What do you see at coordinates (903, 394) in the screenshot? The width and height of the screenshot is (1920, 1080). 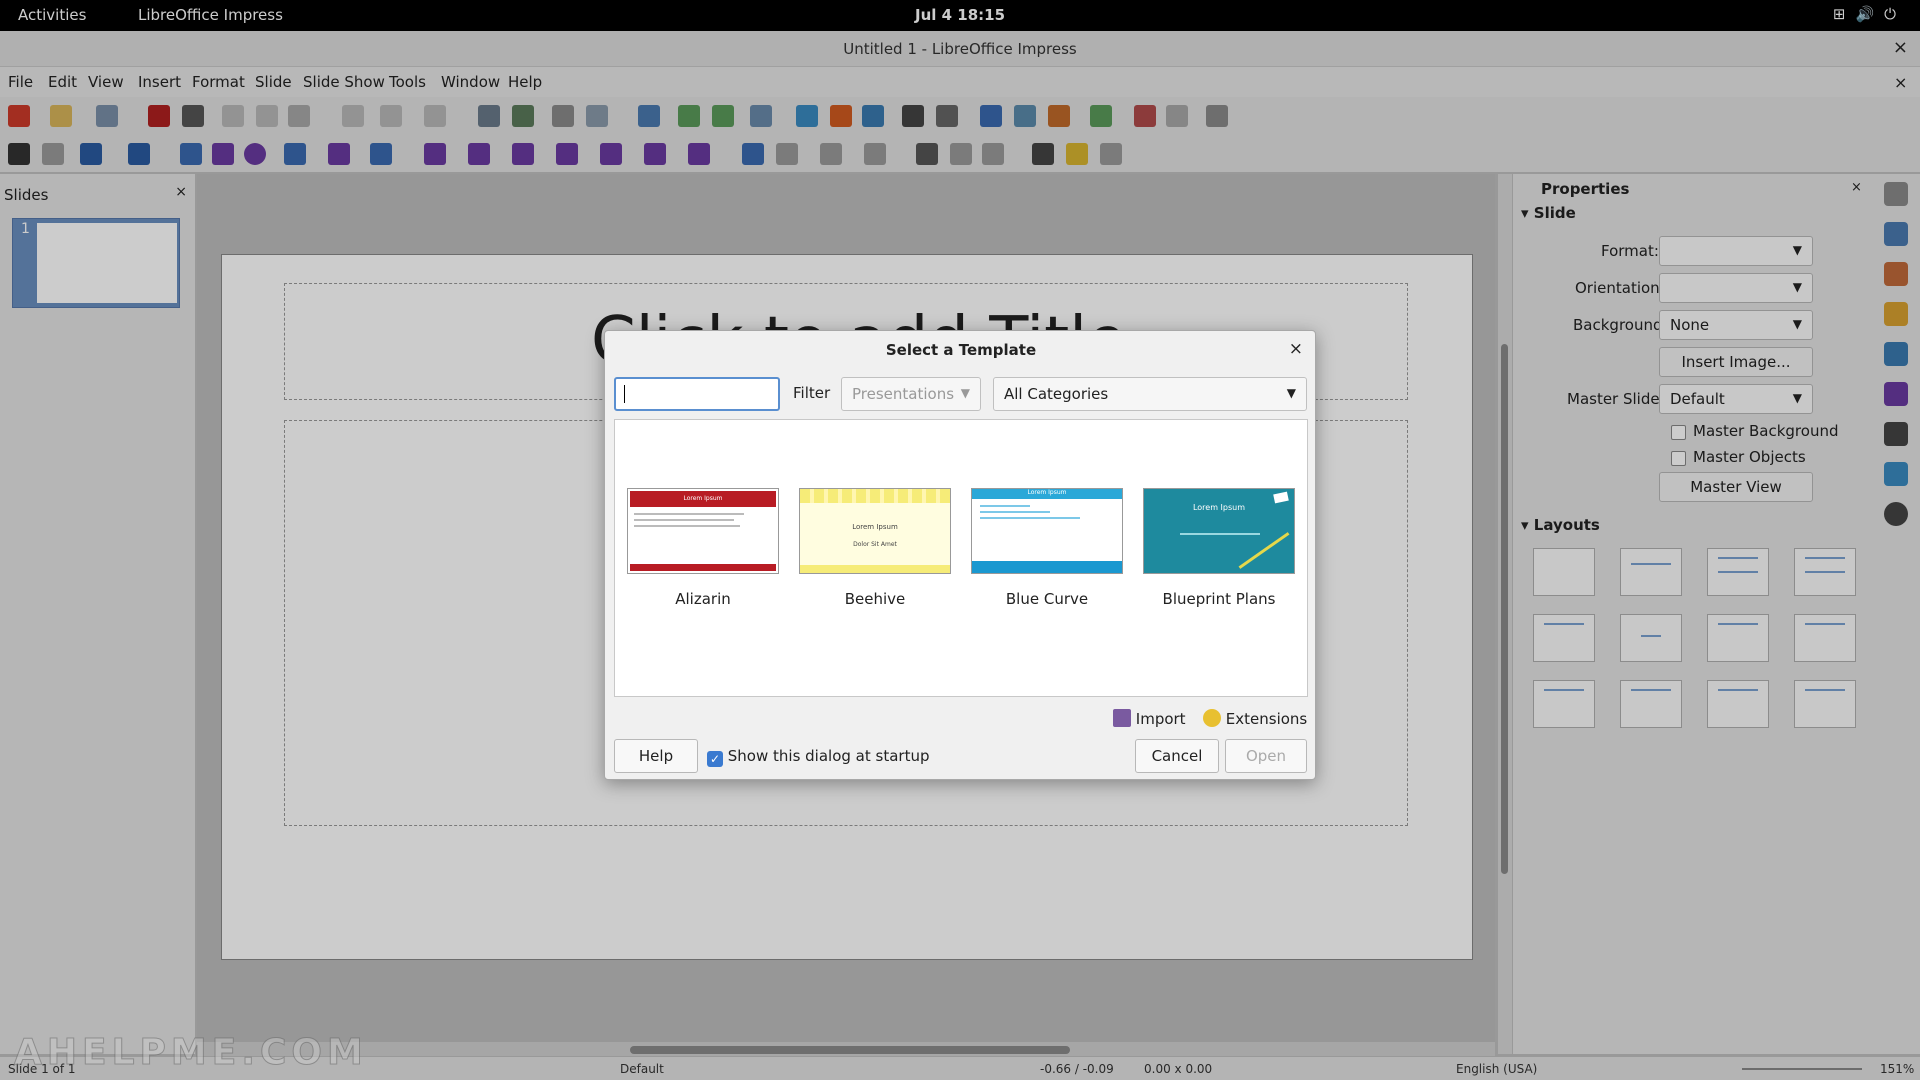 I see `filter-select-value: Presentations` at bounding box center [903, 394].